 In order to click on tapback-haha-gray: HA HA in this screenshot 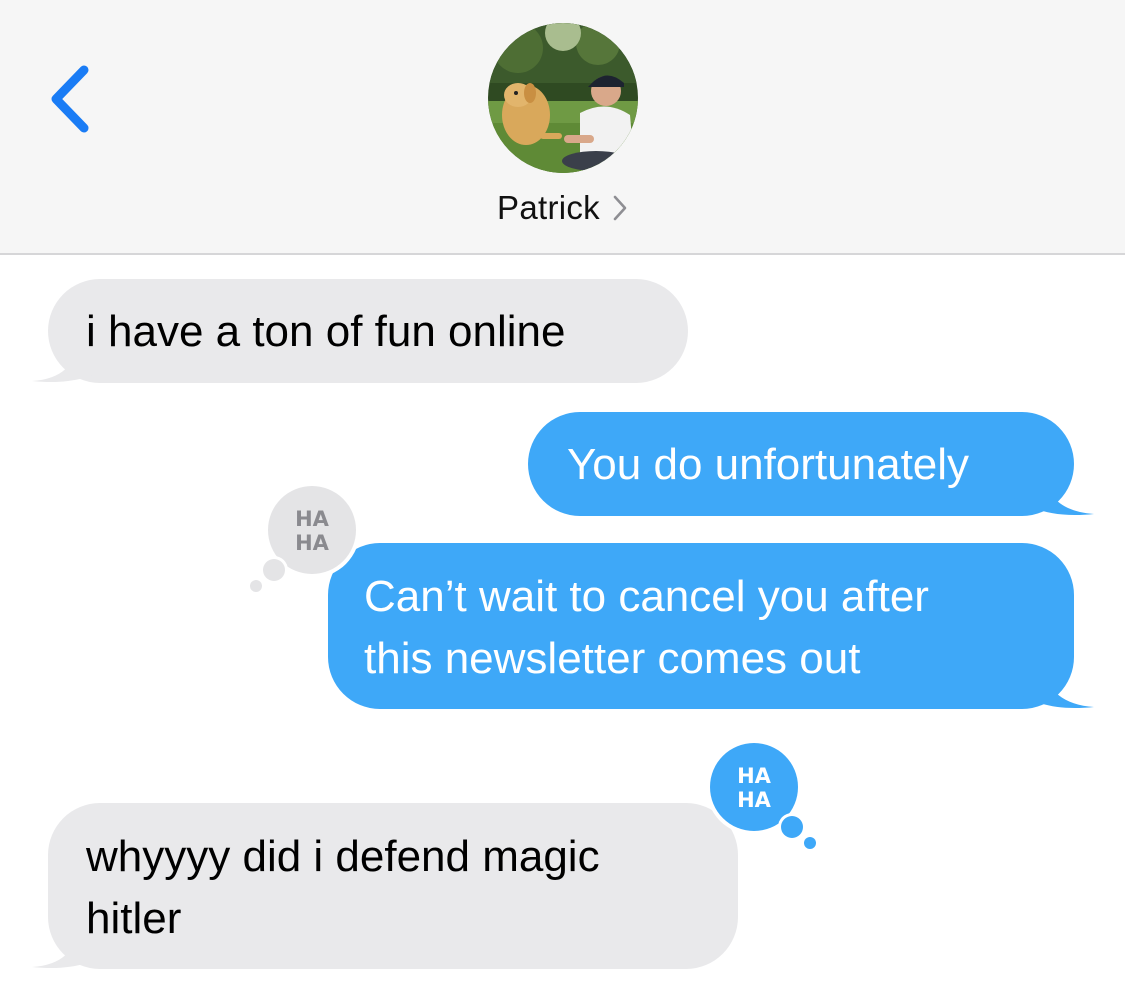, I will do `click(304, 538)`.